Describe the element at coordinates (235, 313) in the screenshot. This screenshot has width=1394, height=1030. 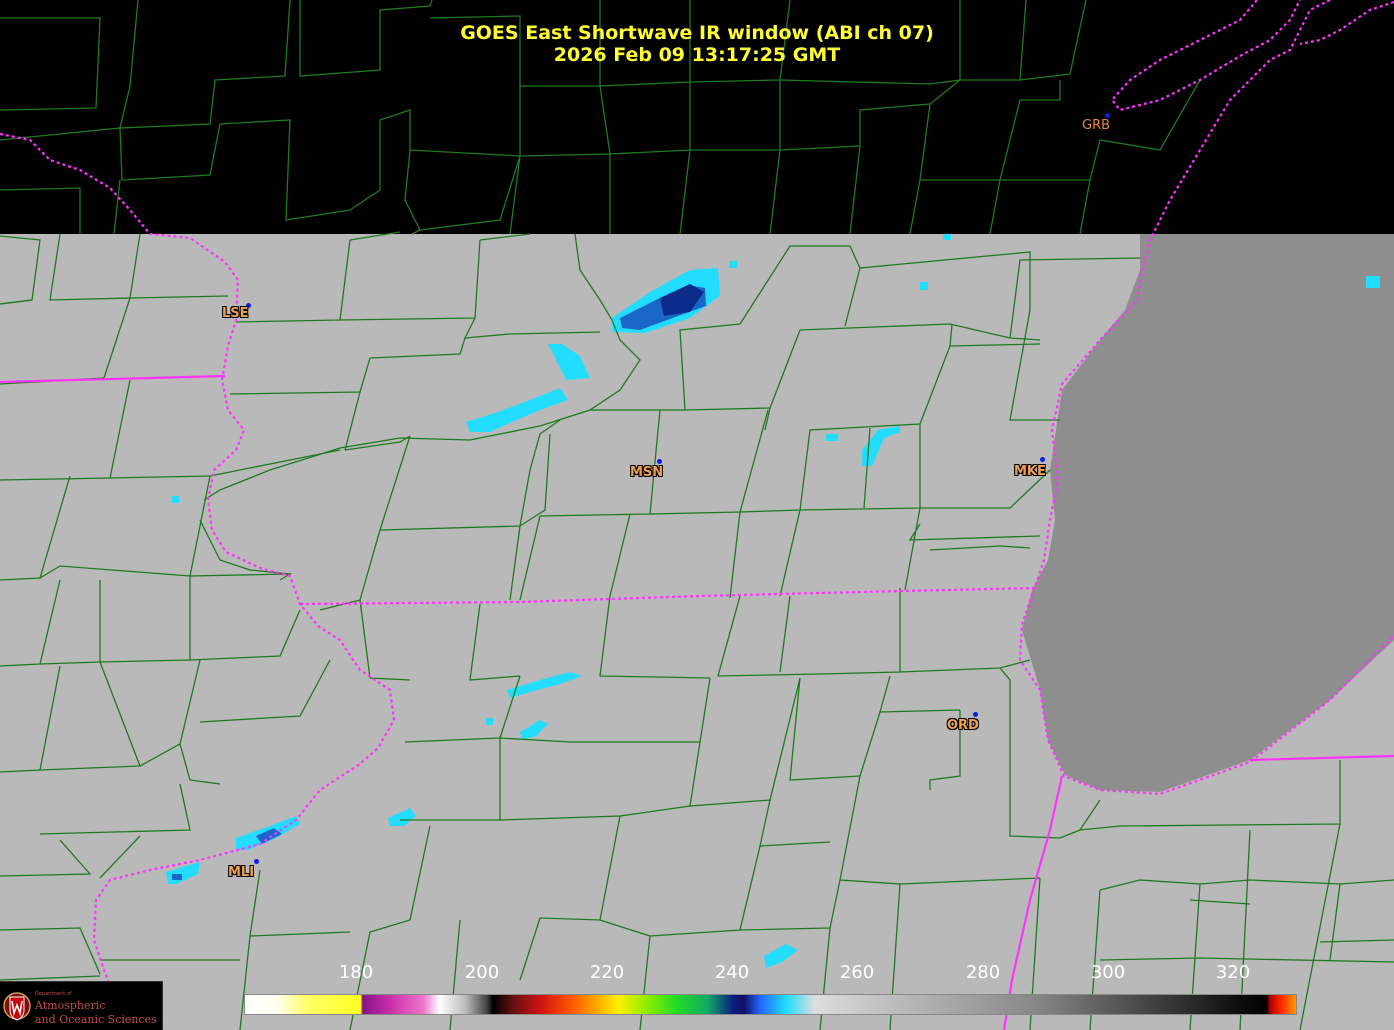
I see `station-label-lse: LSE` at that location.